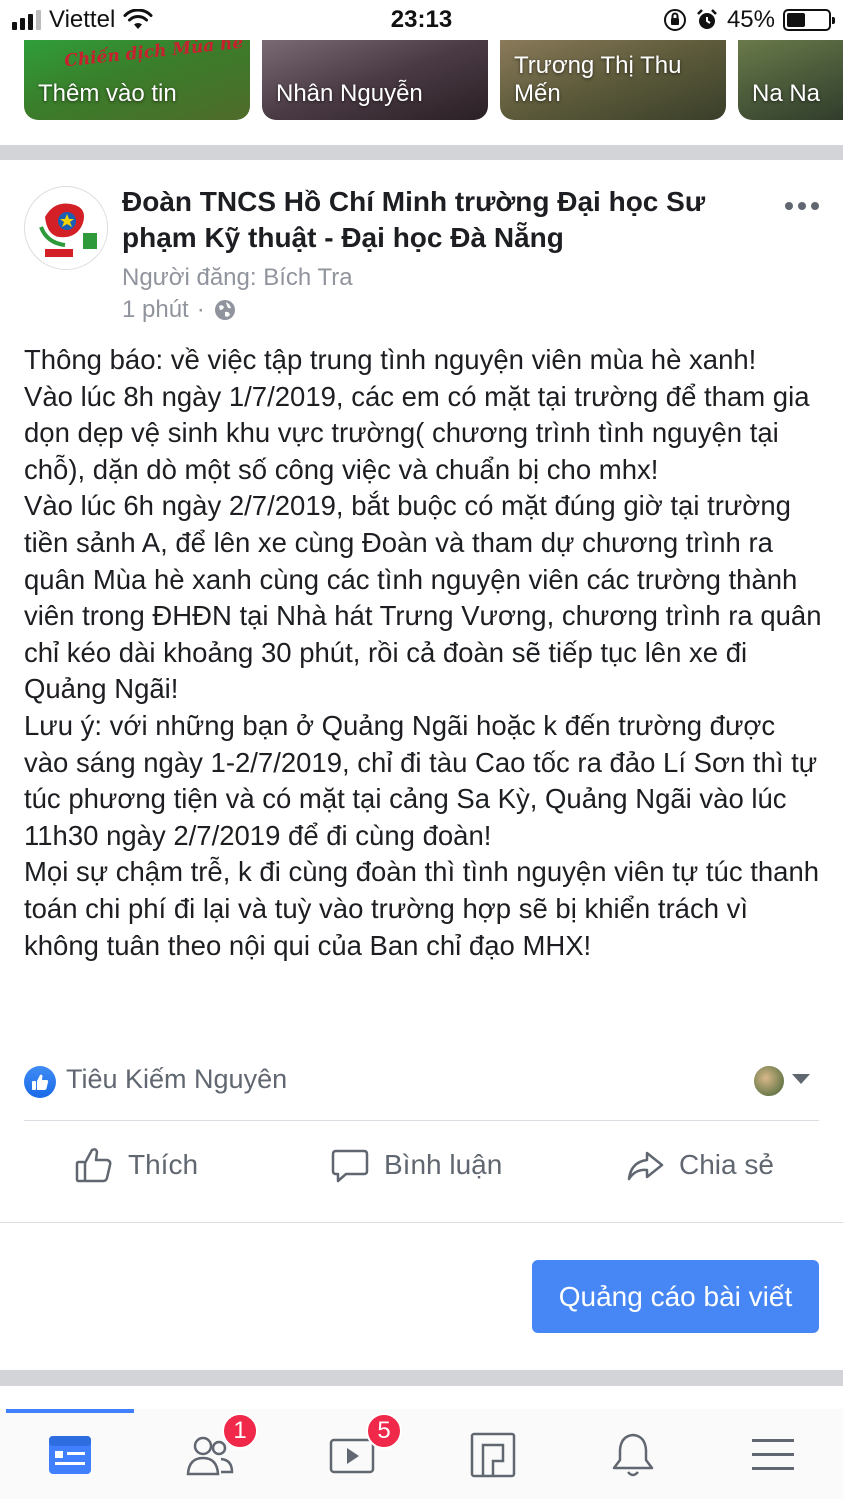 Image resolution: width=843 pixels, height=1499 pixels. I want to click on watch-badge: 5, so click(384, 1431).